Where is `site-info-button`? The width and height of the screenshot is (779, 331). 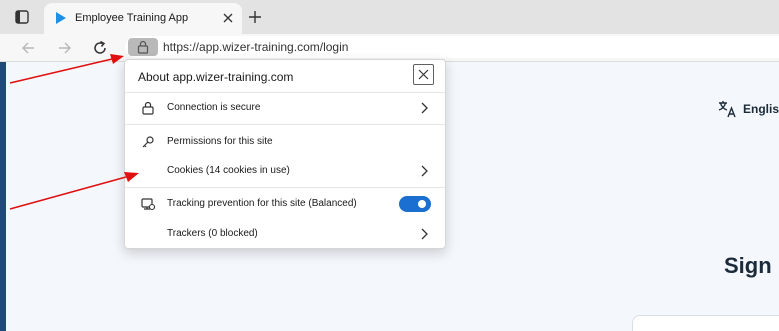 site-info-button is located at coordinates (143, 47).